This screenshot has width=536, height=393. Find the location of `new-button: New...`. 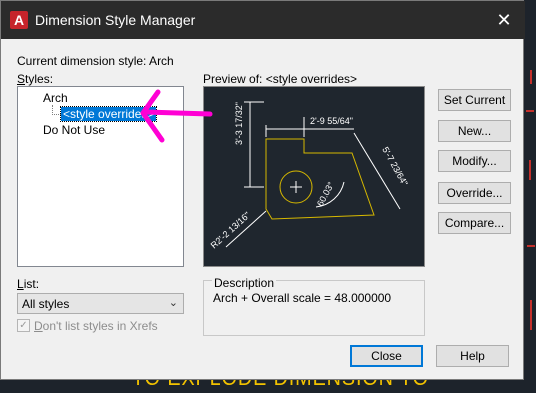

new-button: New... is located at coordinates (474, 131).